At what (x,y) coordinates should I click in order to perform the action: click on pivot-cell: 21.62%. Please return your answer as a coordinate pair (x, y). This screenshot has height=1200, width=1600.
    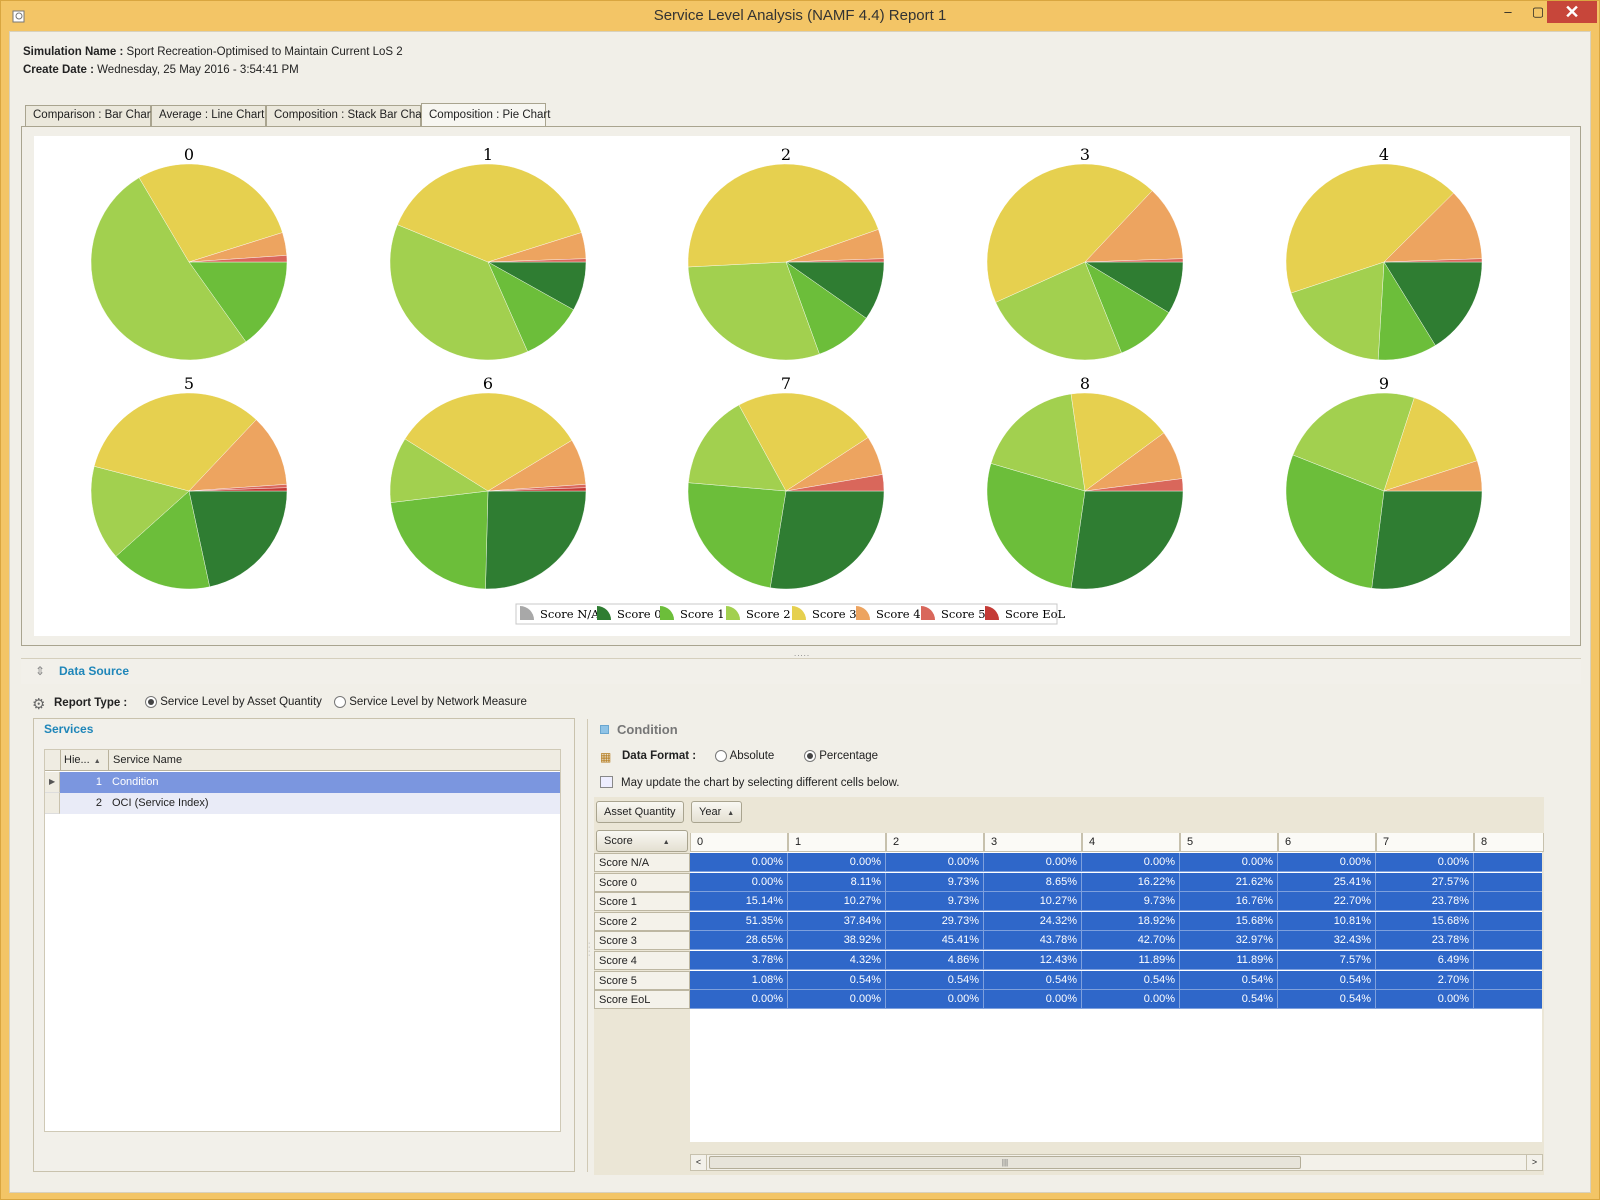
    Looking at the image, I should click on (1229, 882).